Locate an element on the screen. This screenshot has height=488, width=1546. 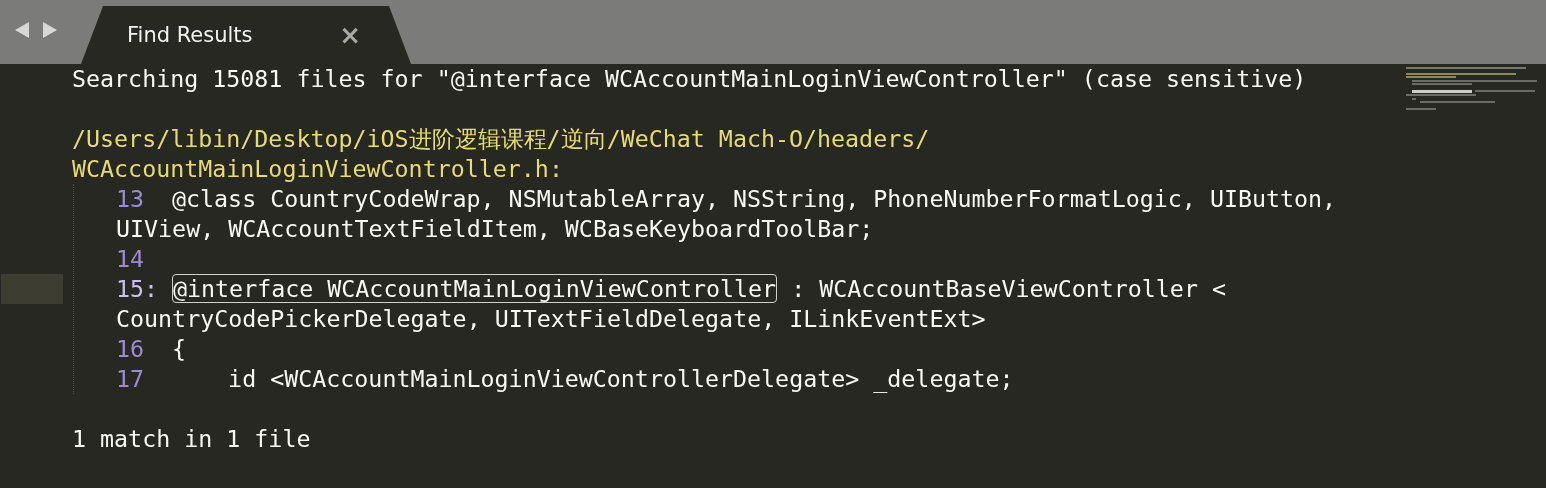
code-text: id <WCAccountMainLoginViewControllerDelegate> _delegate; is located at coordinates (620, 378).